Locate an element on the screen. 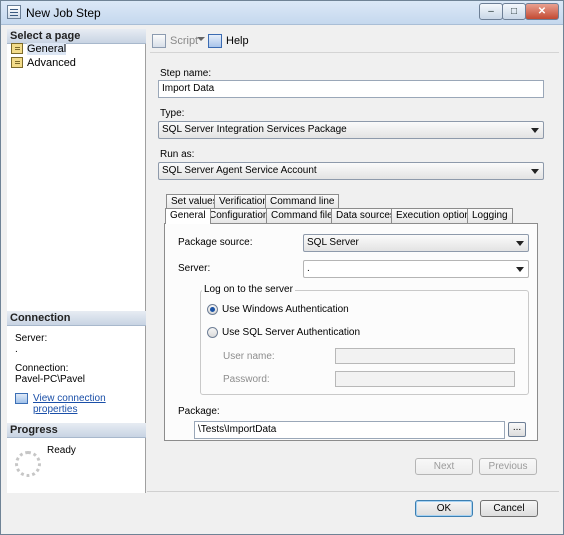 The image size is (564, 535). user-name-label: User name: is located at coordinates (249, 356).